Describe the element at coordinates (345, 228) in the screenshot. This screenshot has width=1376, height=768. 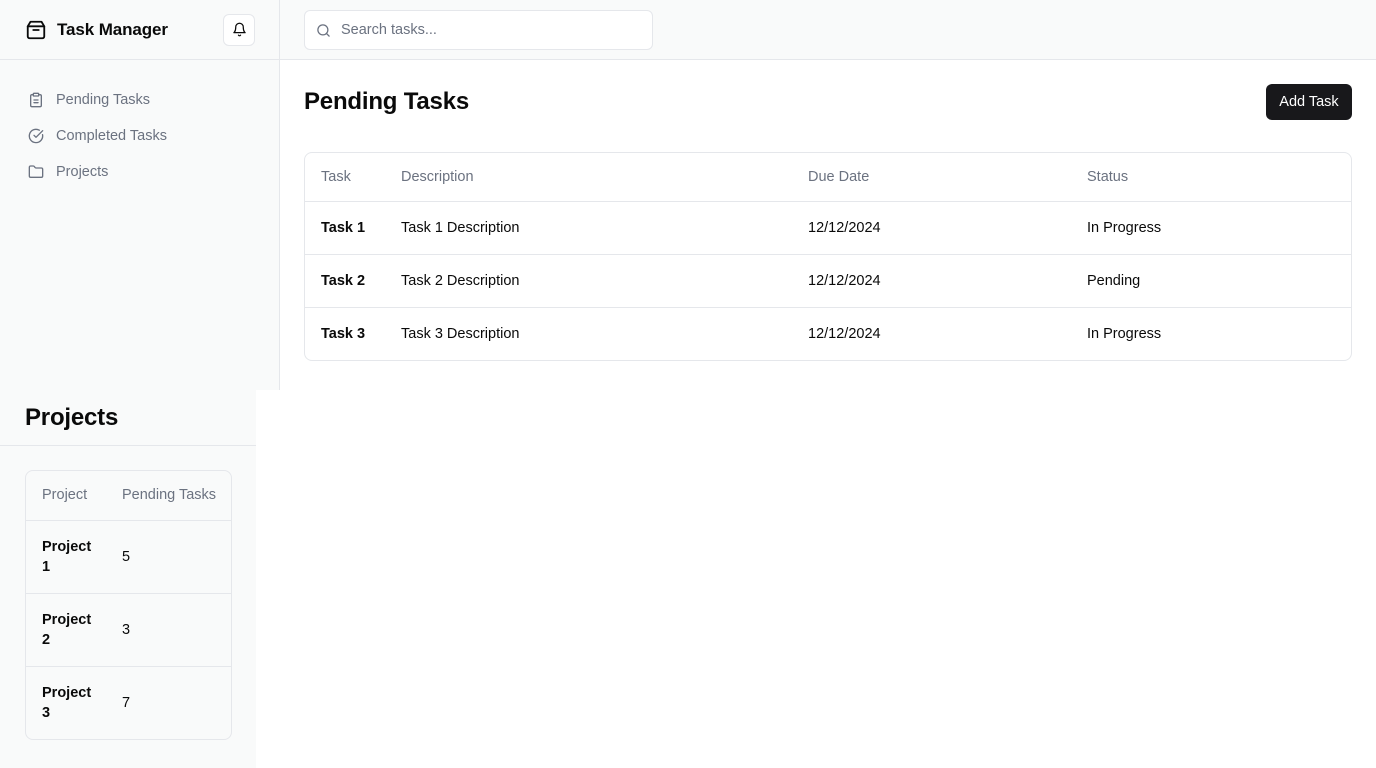
I see `task-name-cell: Task 1` at that location.